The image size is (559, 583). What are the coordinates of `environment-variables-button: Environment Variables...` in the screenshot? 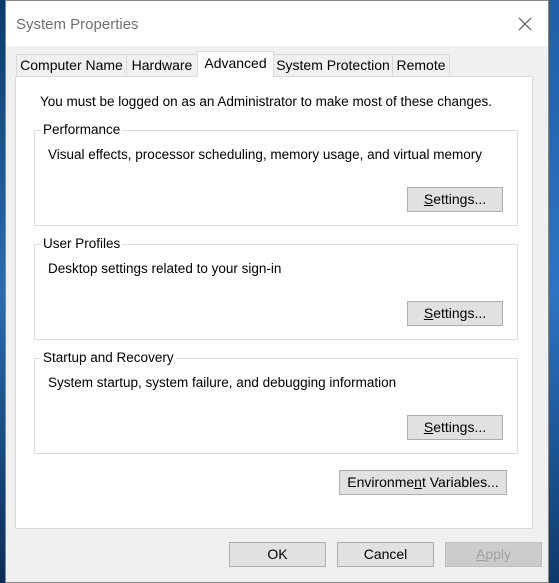 It's located at (423, 482).